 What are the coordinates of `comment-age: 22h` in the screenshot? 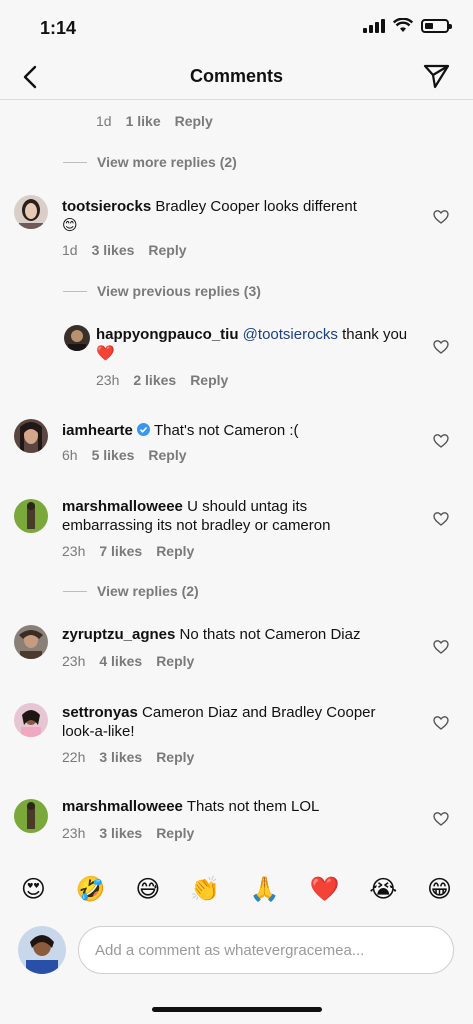 It's located at (74, 757).